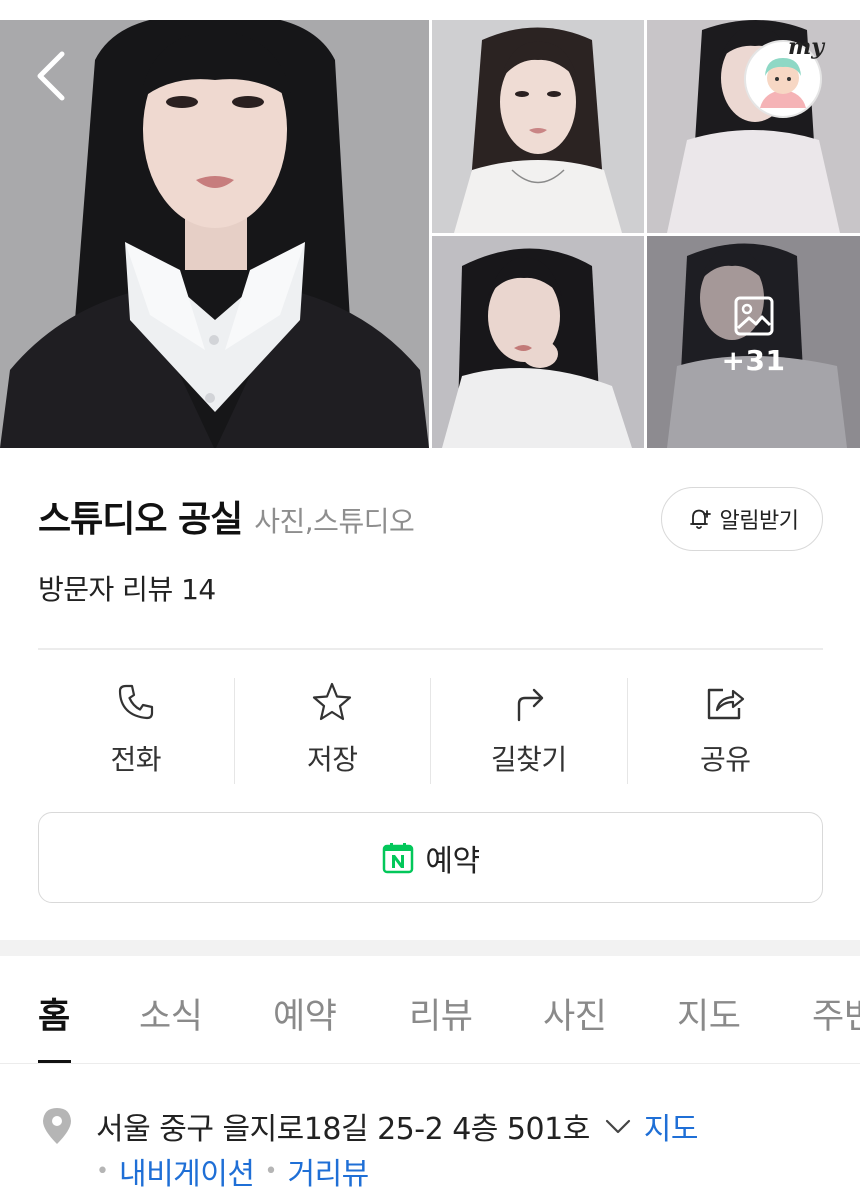  I want to click on directions-button: 길찾기, so click(529, 731).